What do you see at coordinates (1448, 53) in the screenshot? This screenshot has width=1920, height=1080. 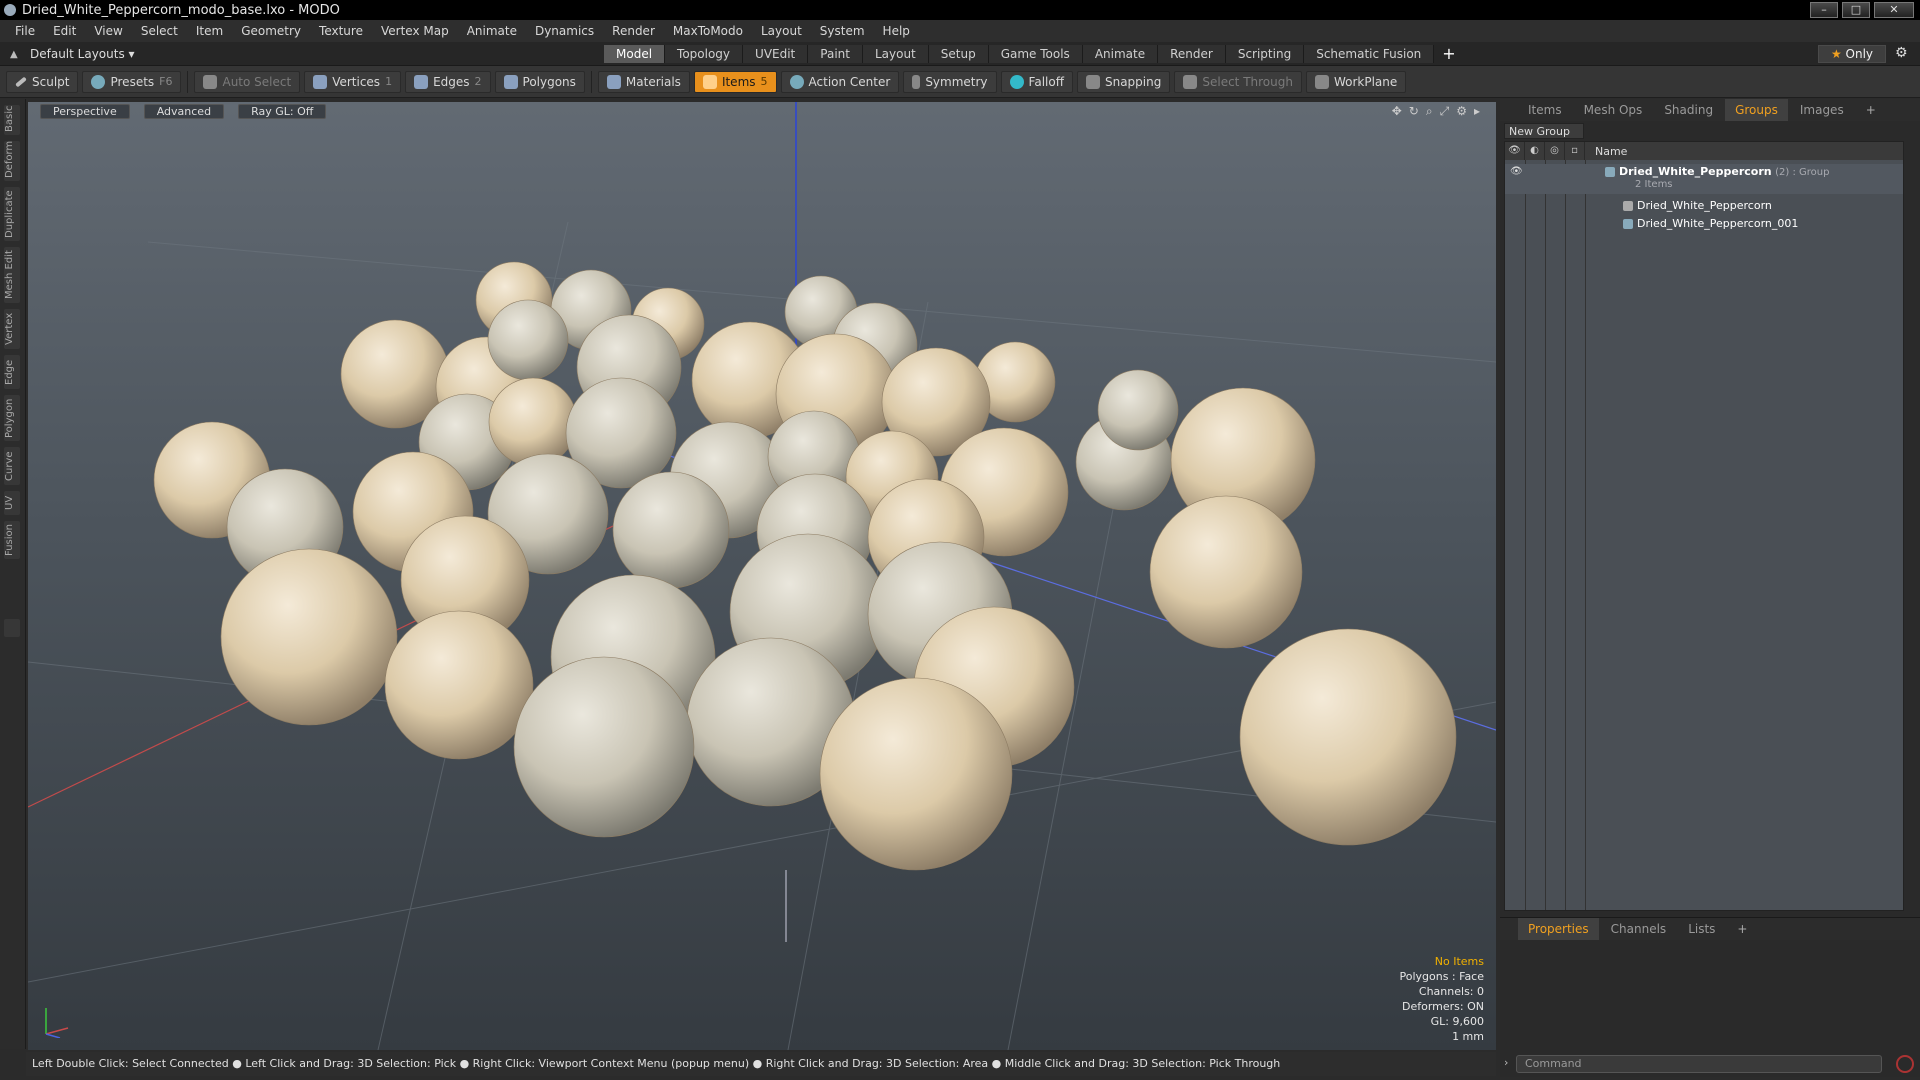 I see `add-tab-icon: +` at bounding box center [1448, 53].